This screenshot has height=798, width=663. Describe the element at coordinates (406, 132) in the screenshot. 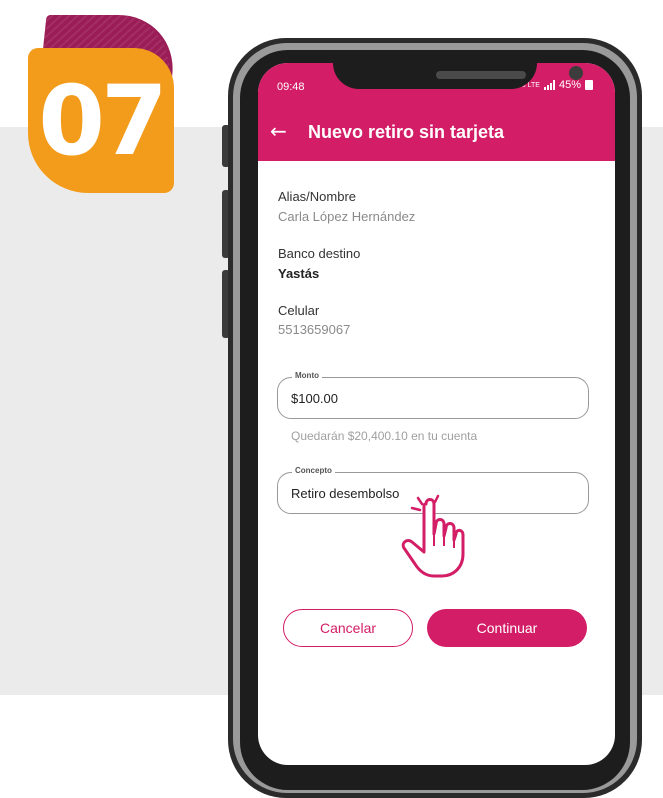

I see `page-title: Nuevo retiro sin tarjeta` at that location.